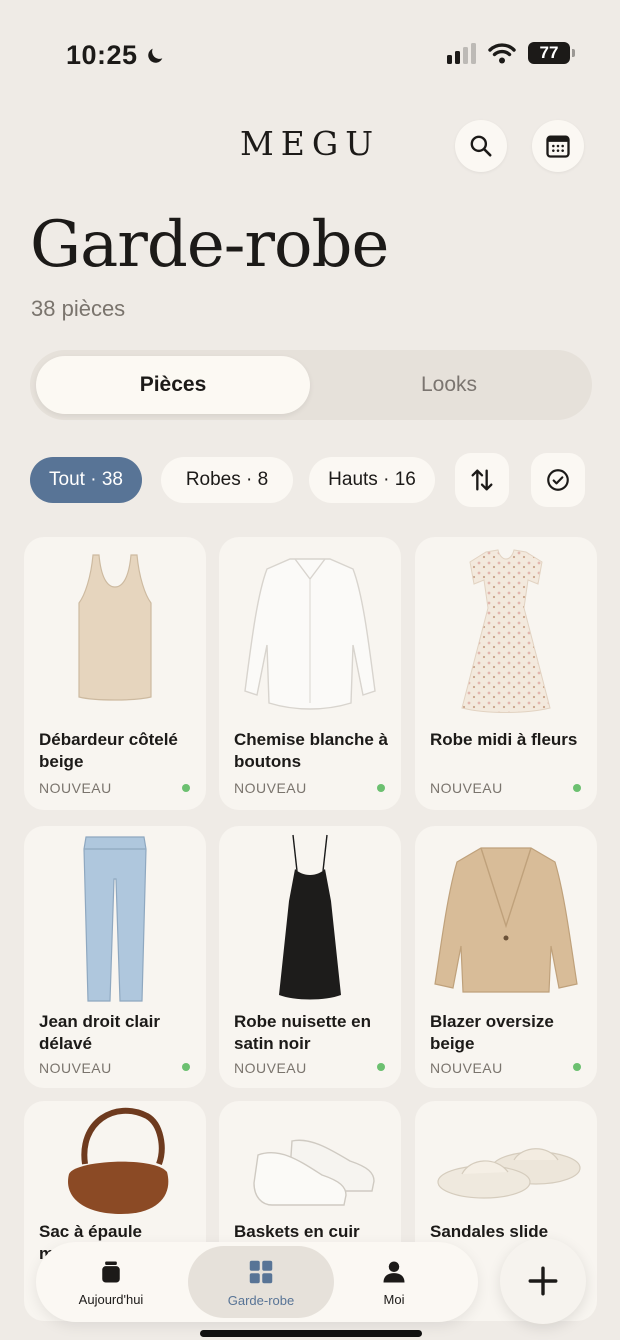 The height and width of the screenshot is (1340, 620). I want to click on battery-icon: 77, so click(551, 53).